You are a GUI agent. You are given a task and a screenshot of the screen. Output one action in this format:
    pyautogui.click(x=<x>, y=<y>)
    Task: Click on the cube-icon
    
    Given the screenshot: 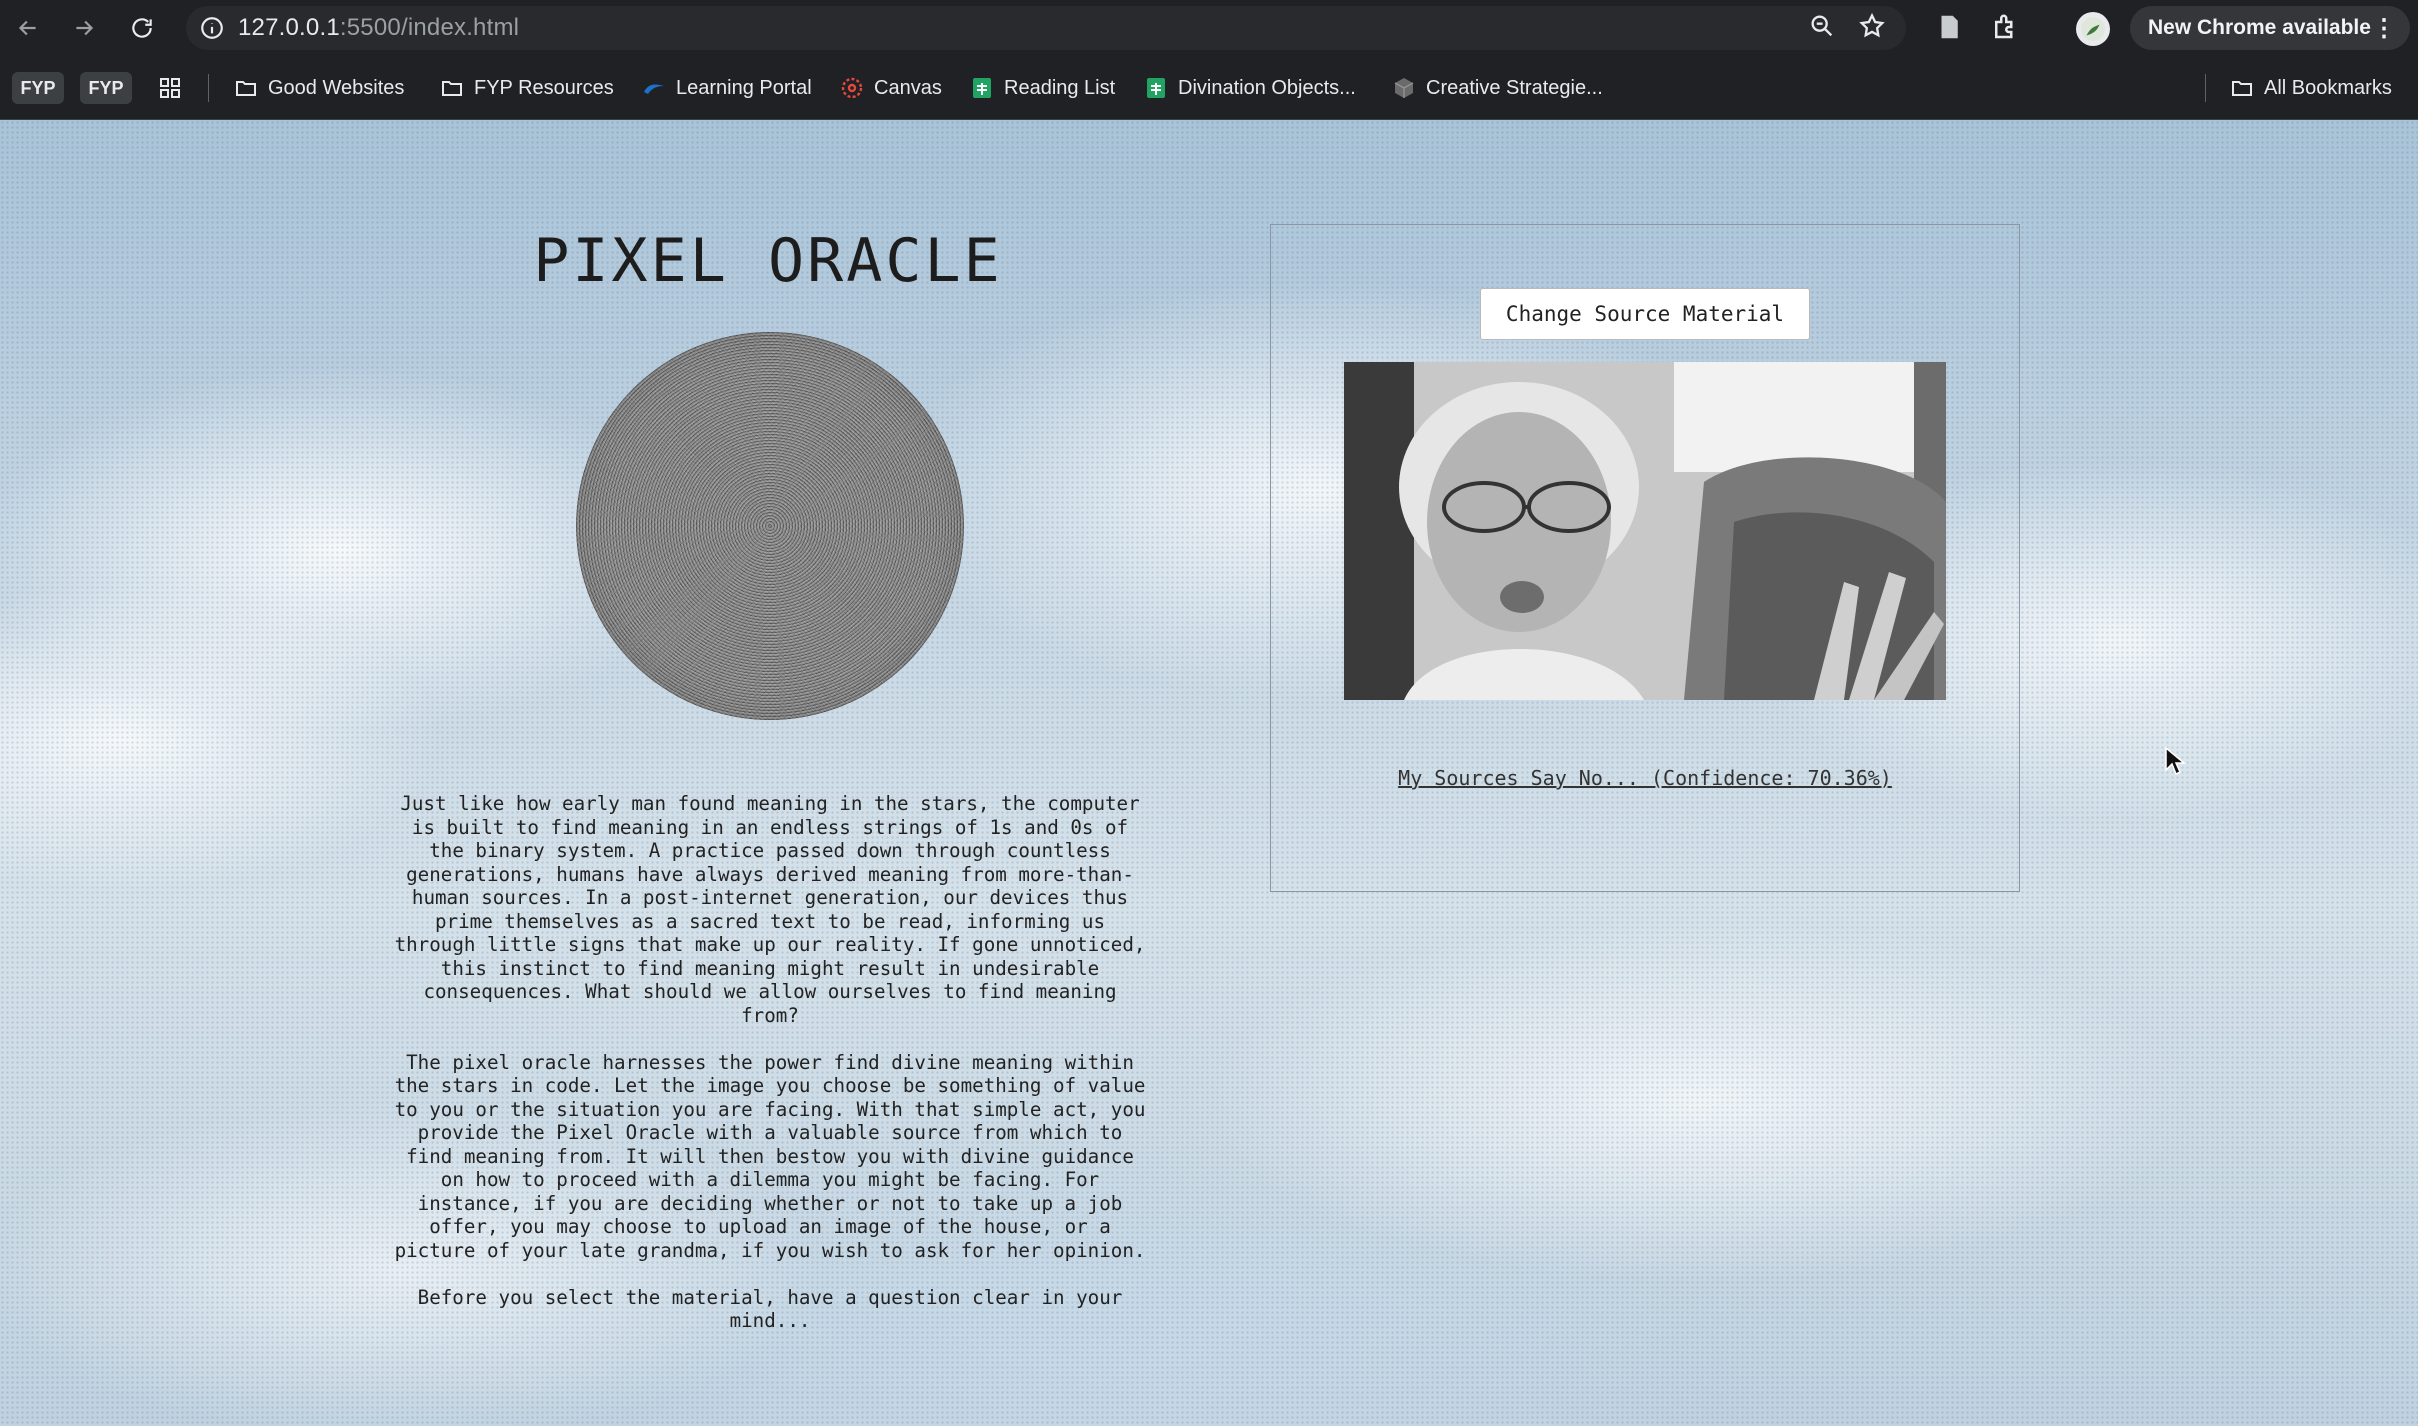 What is the action you would take?
    pyautogui.click(x=1404, y=88)
    